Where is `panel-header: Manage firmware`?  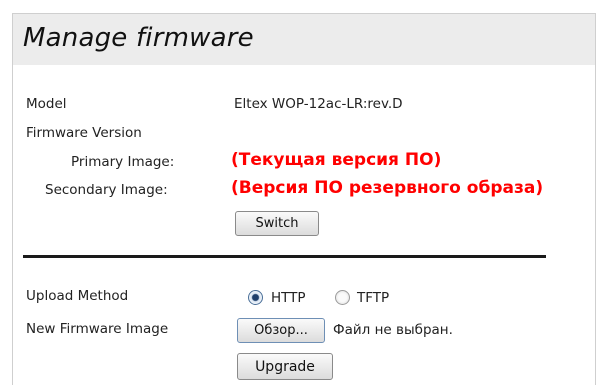
panel-header: Manage firmware is located at coordinates (304, 39).